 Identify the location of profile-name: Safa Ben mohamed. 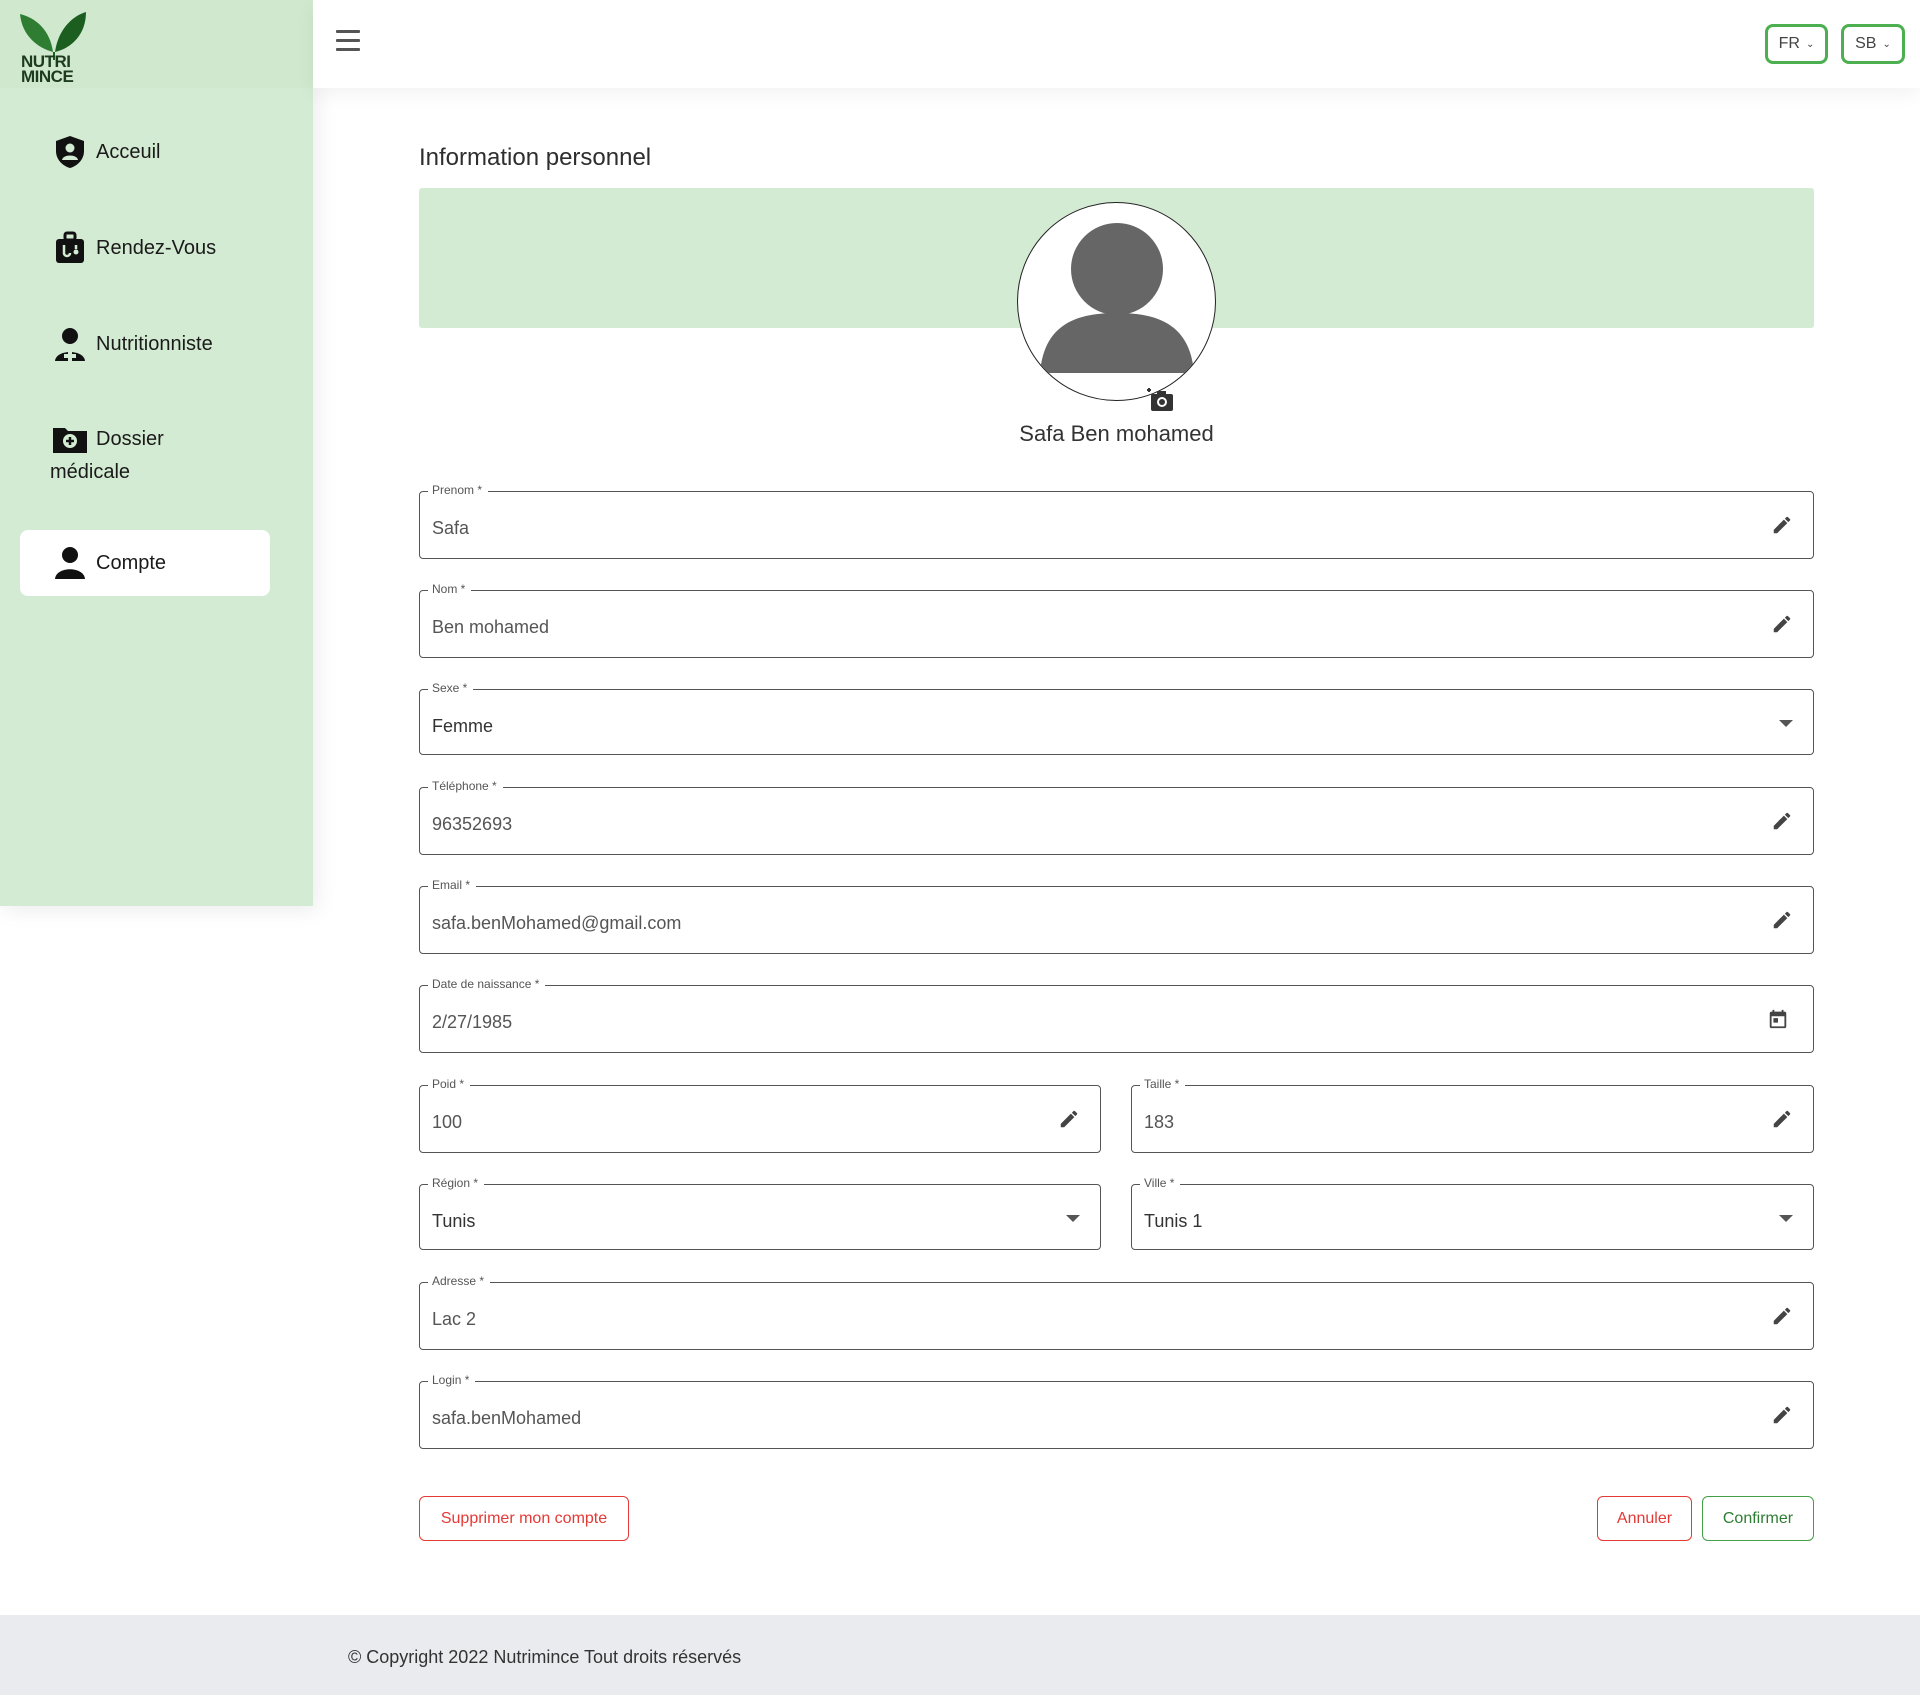
(1116, 433).